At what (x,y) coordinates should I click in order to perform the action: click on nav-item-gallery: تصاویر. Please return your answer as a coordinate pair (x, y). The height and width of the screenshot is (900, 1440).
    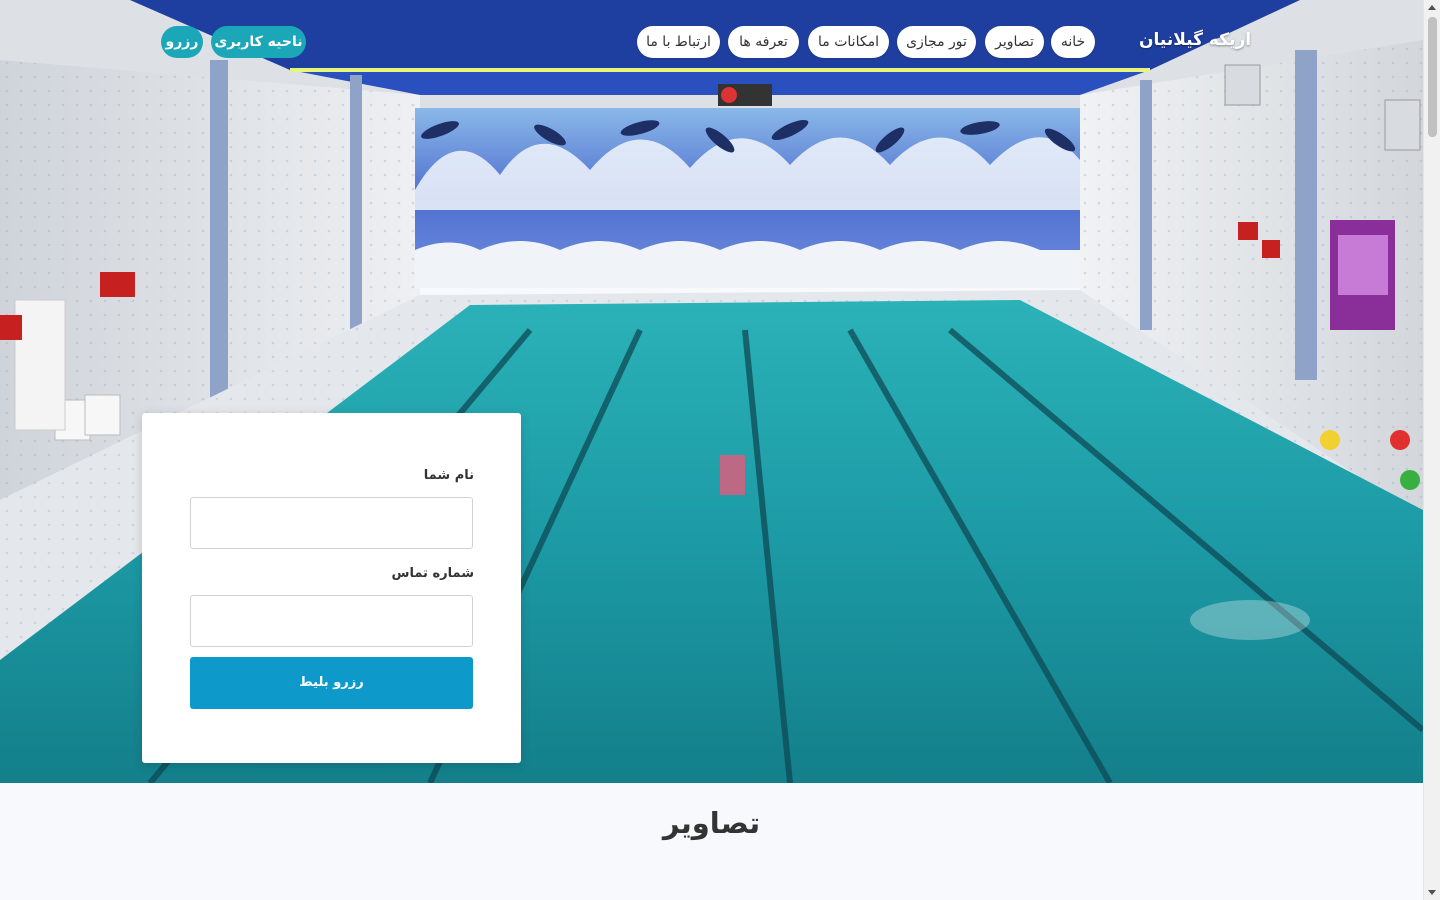
    Looking at the image, I should click on (1014, 42).